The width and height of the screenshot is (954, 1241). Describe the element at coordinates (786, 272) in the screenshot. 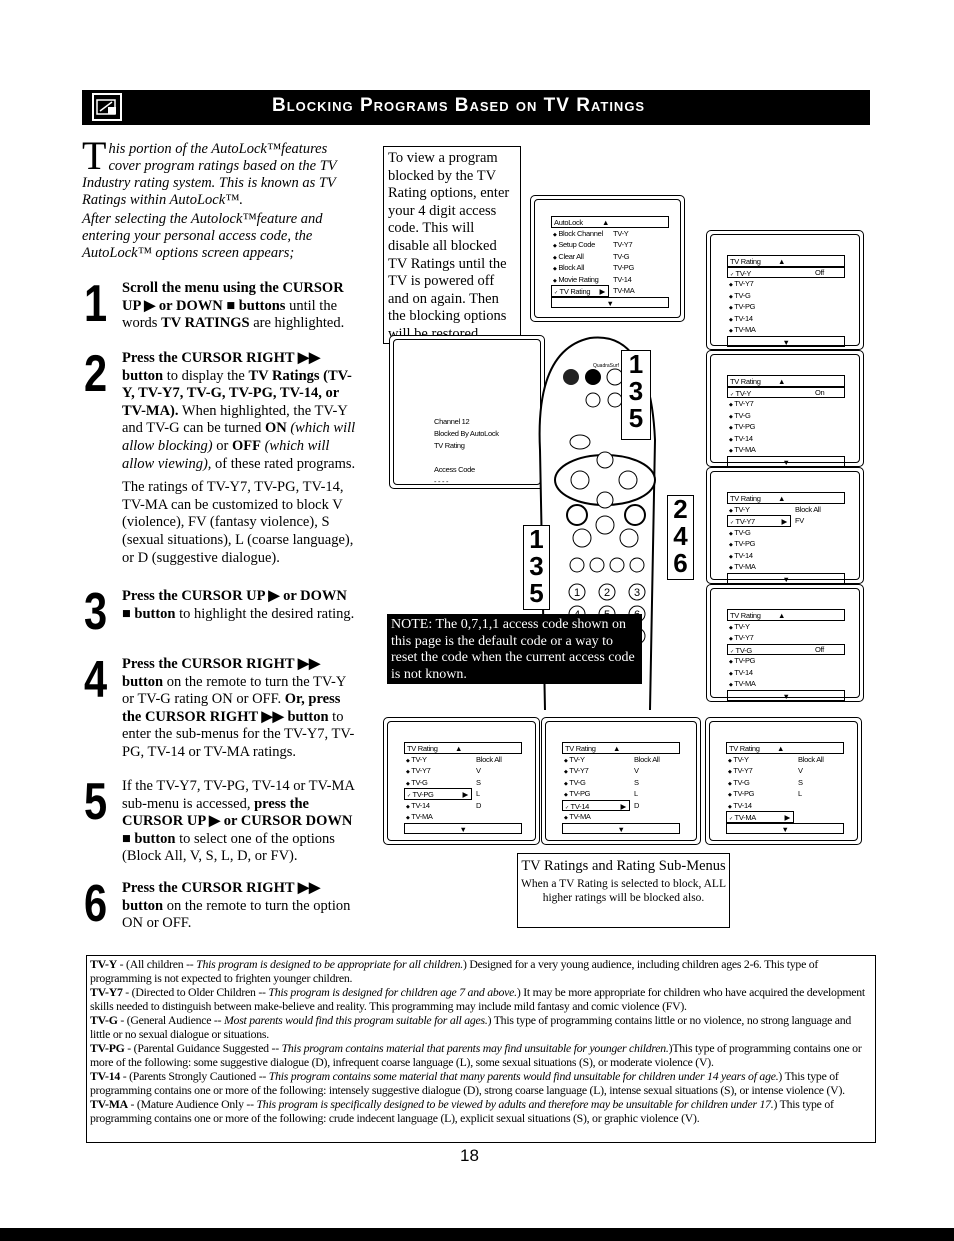

I see `menu-item: ✓ TV-Y Off` at that location.